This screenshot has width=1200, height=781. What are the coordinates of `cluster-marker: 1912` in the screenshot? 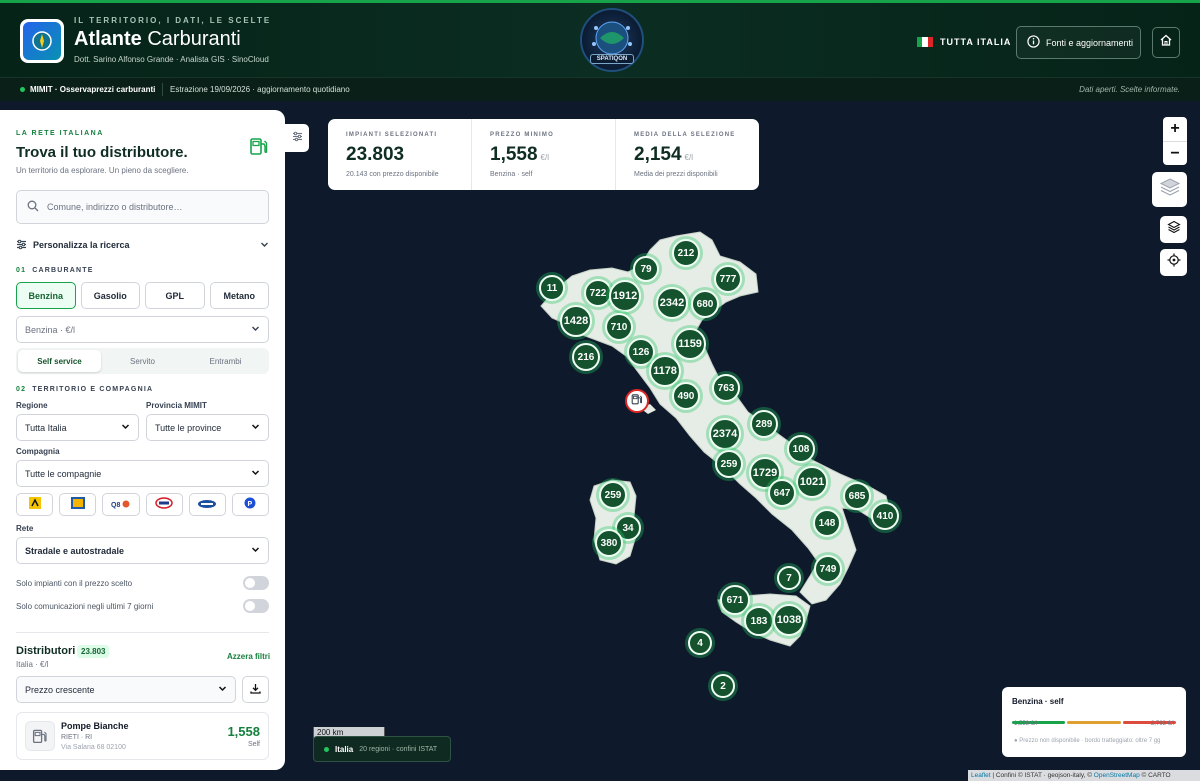 It's located at (625, 296).